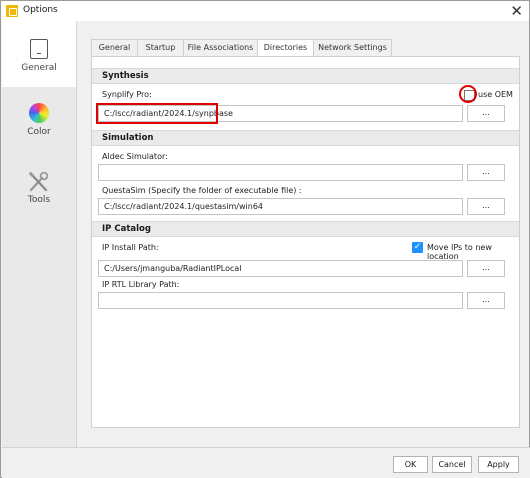 The height and width of the screenshot is (478, 530). I want to click on tab-directories: Directories, so click(285, 47).